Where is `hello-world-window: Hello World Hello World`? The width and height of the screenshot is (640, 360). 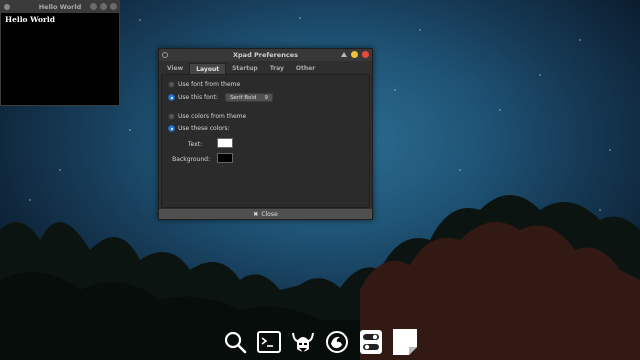
hello-world-window: Hello World Hello World is located at coordinates (60, 53).